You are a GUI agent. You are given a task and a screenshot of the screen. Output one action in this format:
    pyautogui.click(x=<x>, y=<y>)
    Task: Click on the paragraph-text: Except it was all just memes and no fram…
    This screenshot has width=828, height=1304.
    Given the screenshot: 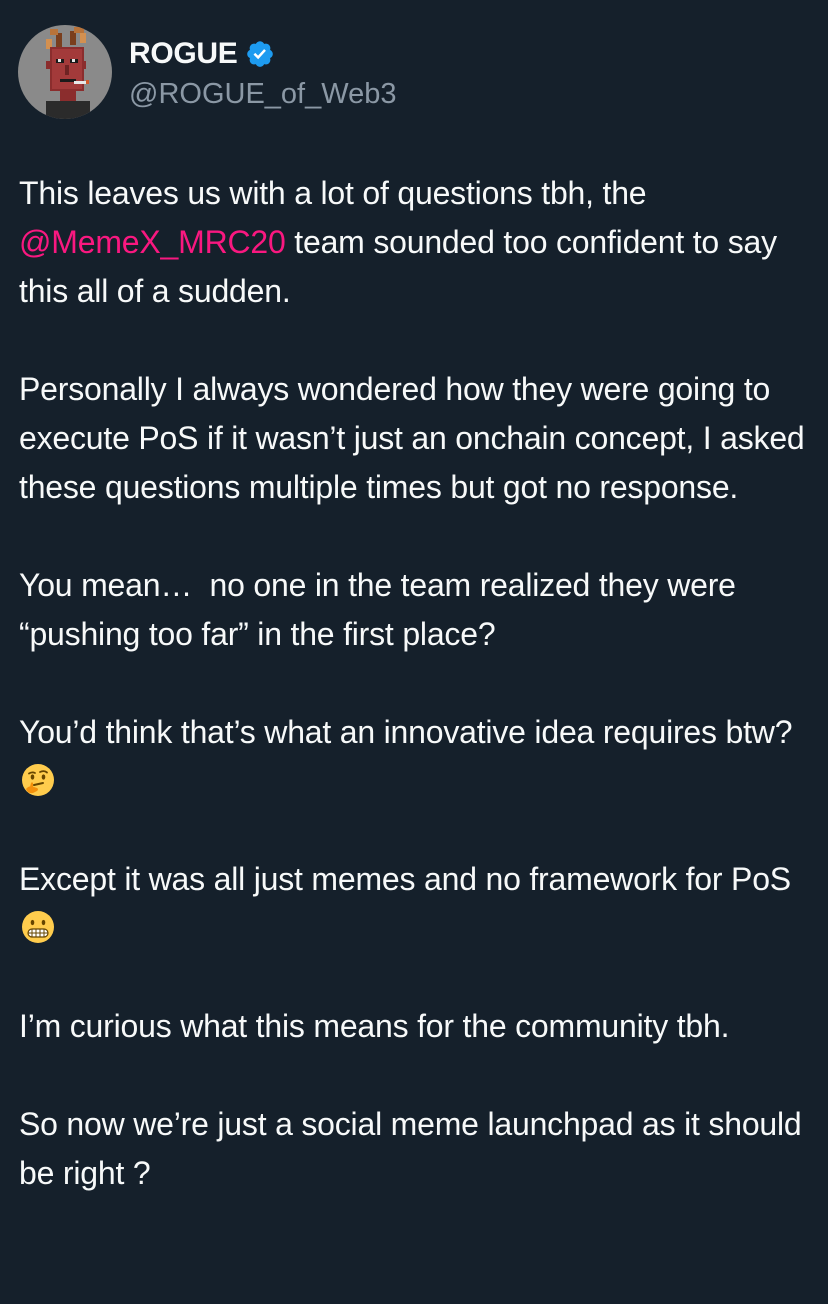 What is the action you would take?
    pyautogui.click(x=405, y=879)
    